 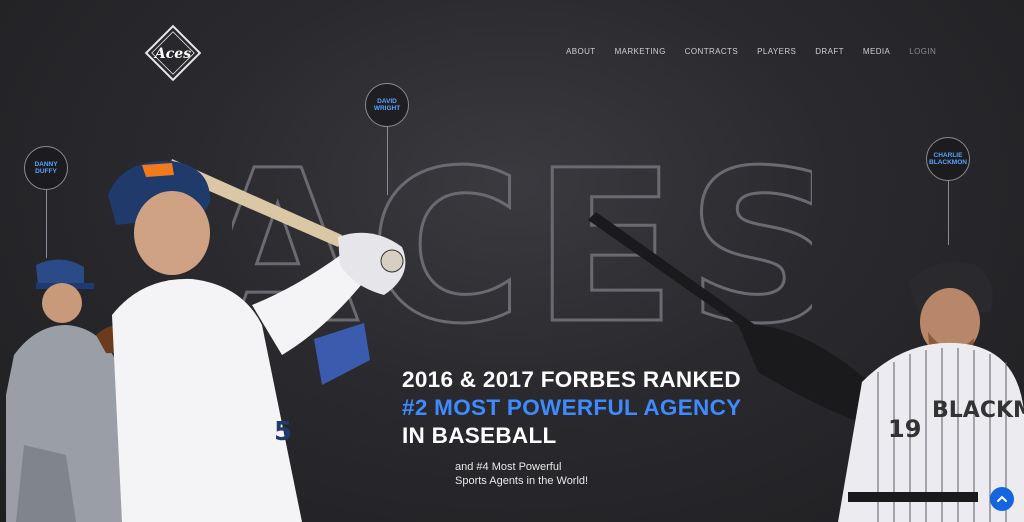 What do you see at coordinates (776, 51) in the screenshot?
I see `nav-players: PLAYERS` at bounding box center [776, 51].